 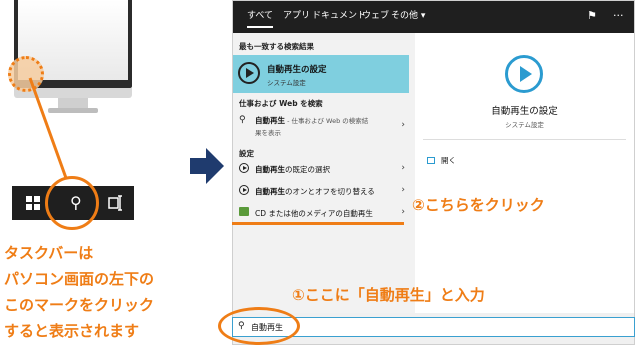 I want to click on web-search-header: 仕事および Web を検索, so click(x=281, y=103).